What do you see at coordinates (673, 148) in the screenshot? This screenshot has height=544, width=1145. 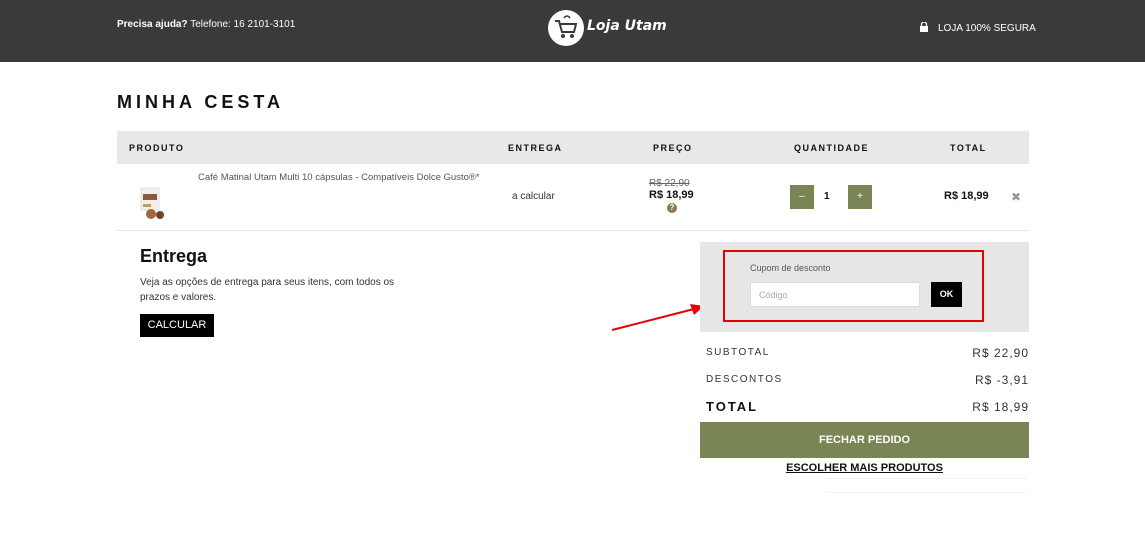 I see `header-price: PREÇO` at bounding box center [673, 148].